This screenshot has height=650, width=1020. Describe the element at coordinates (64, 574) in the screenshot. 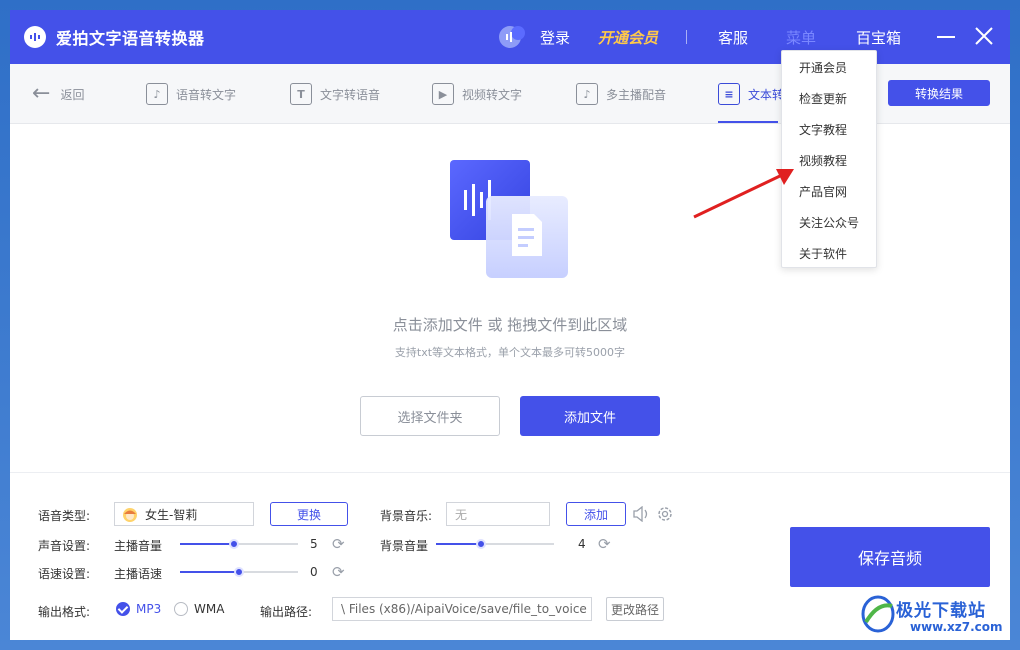

I see `speed-setting-label: 语速设置:` at that location.